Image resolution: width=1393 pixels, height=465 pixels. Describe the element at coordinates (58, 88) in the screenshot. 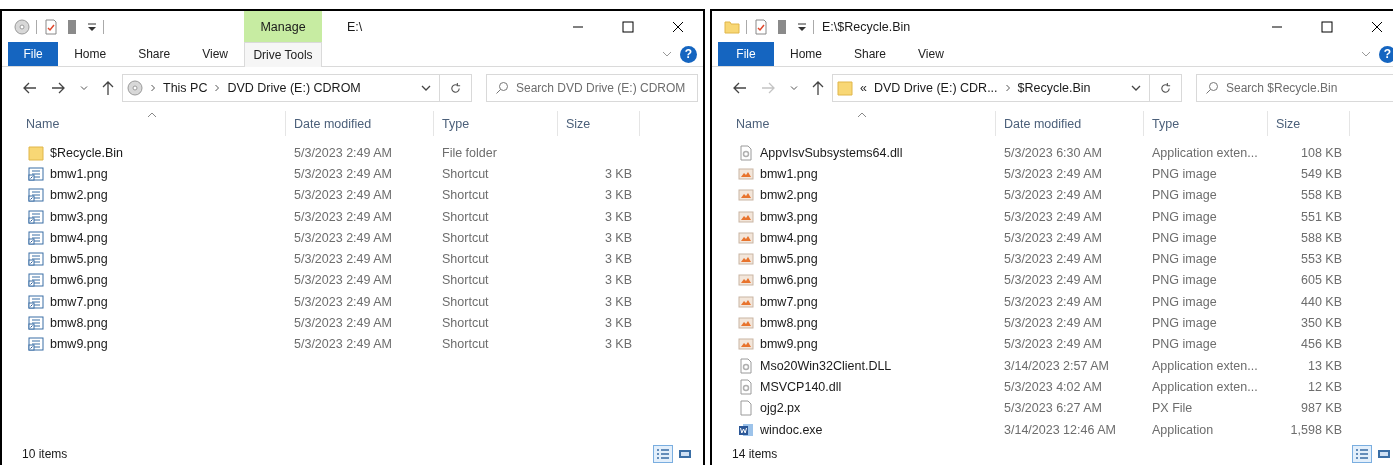

I see `forward-arrow-icon` at that location.